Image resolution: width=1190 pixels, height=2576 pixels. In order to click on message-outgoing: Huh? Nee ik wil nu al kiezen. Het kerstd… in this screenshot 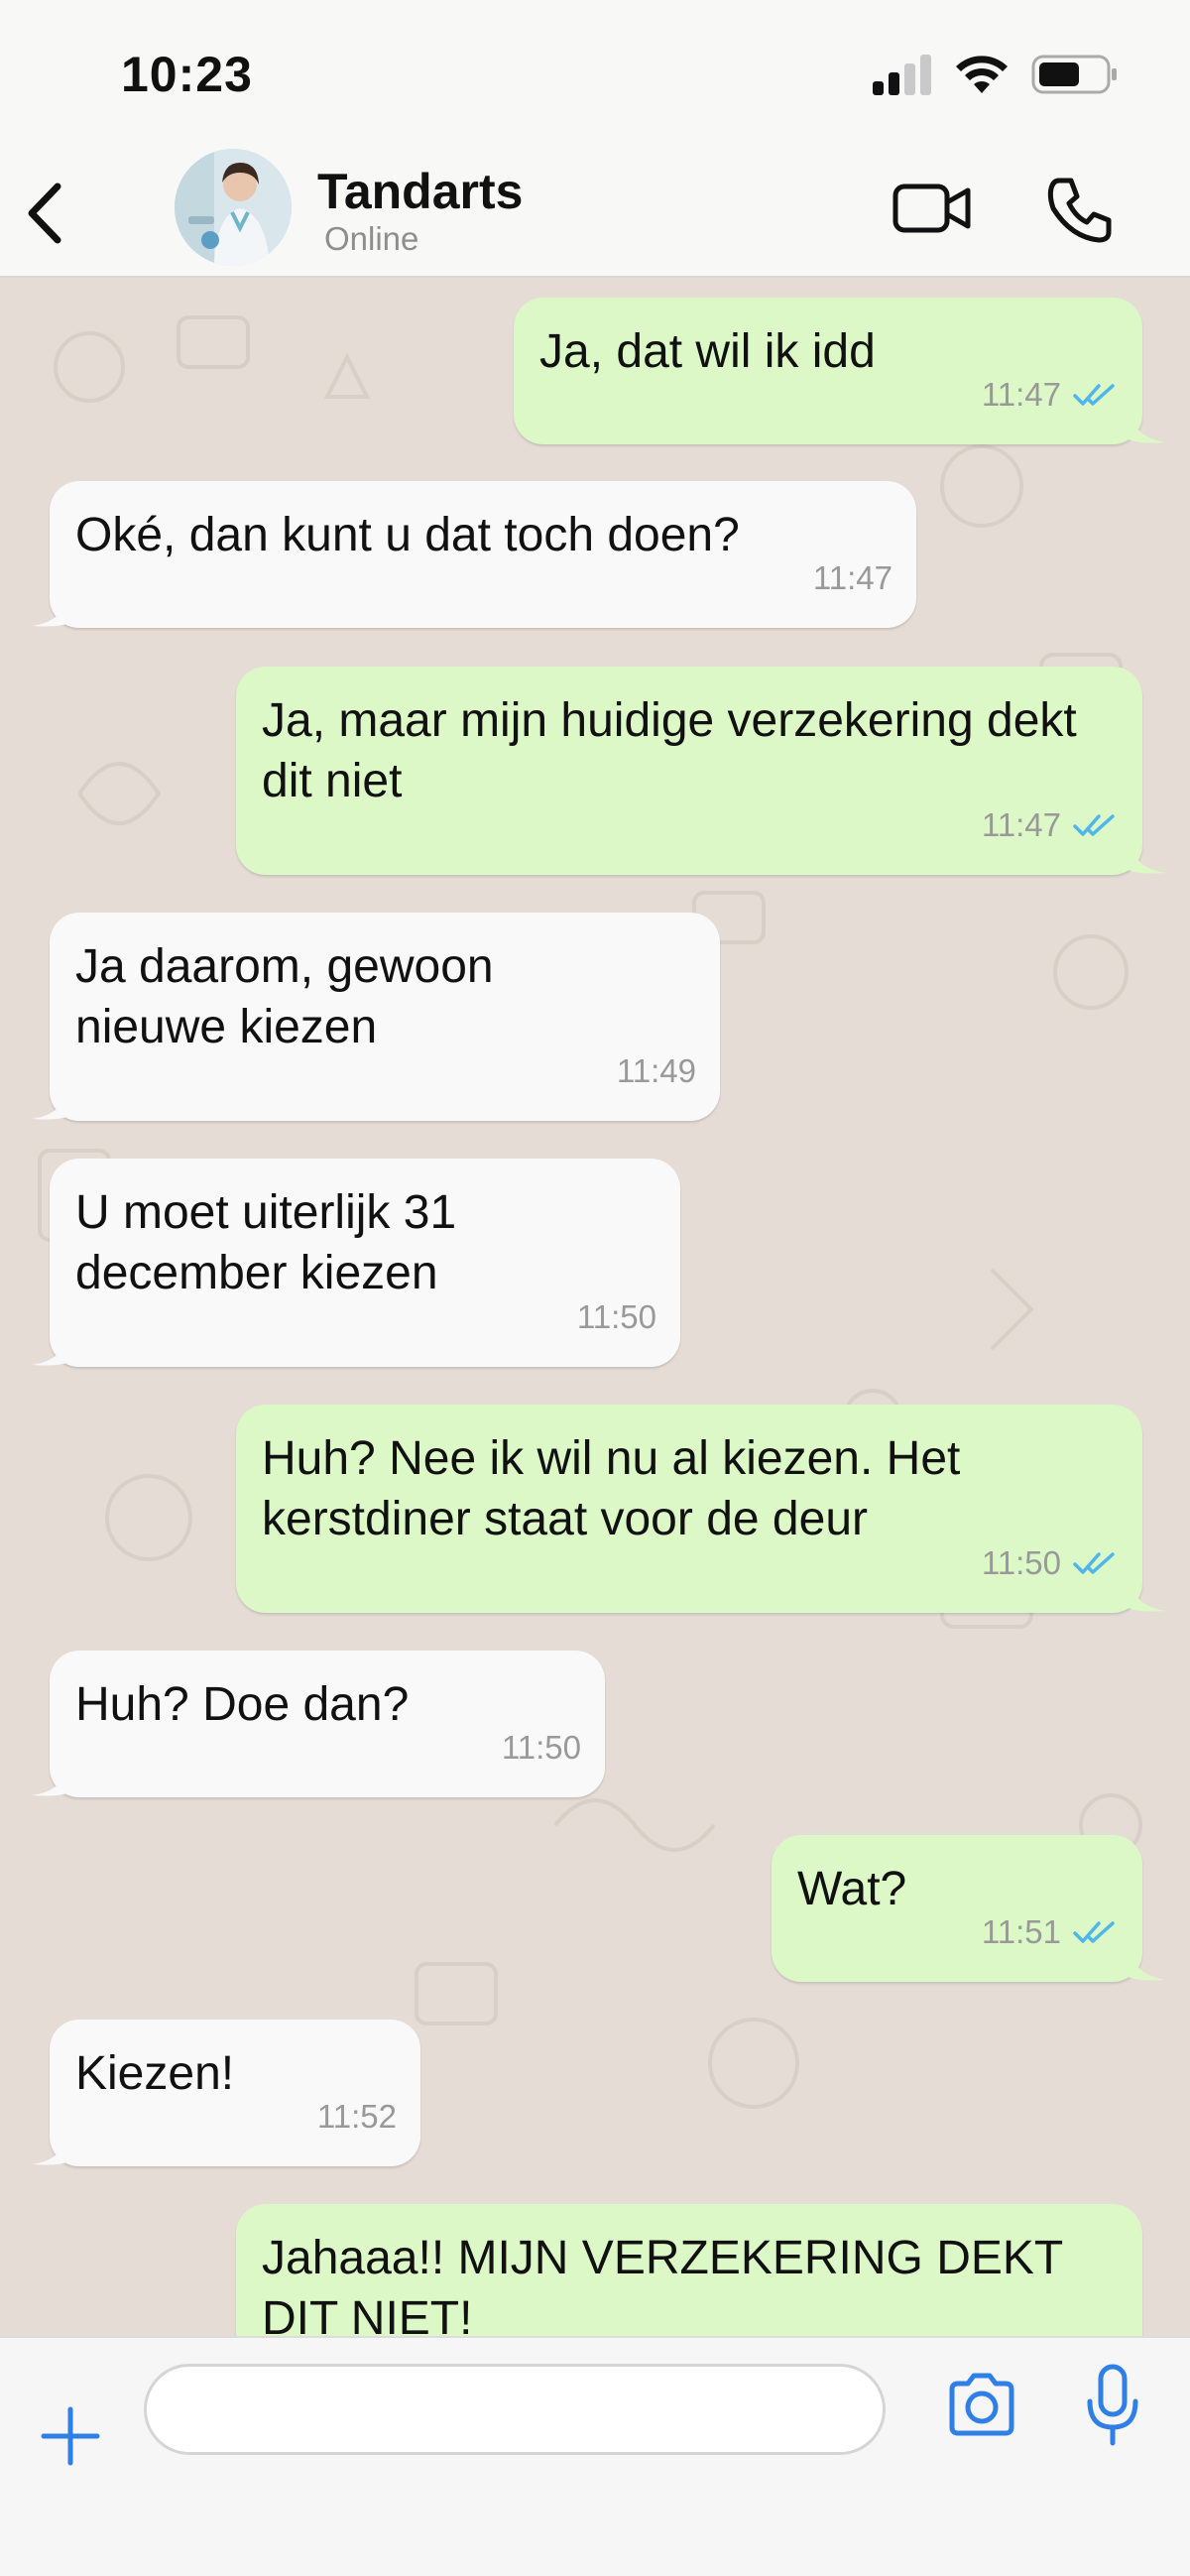, I will do `click(701, 1509)`.